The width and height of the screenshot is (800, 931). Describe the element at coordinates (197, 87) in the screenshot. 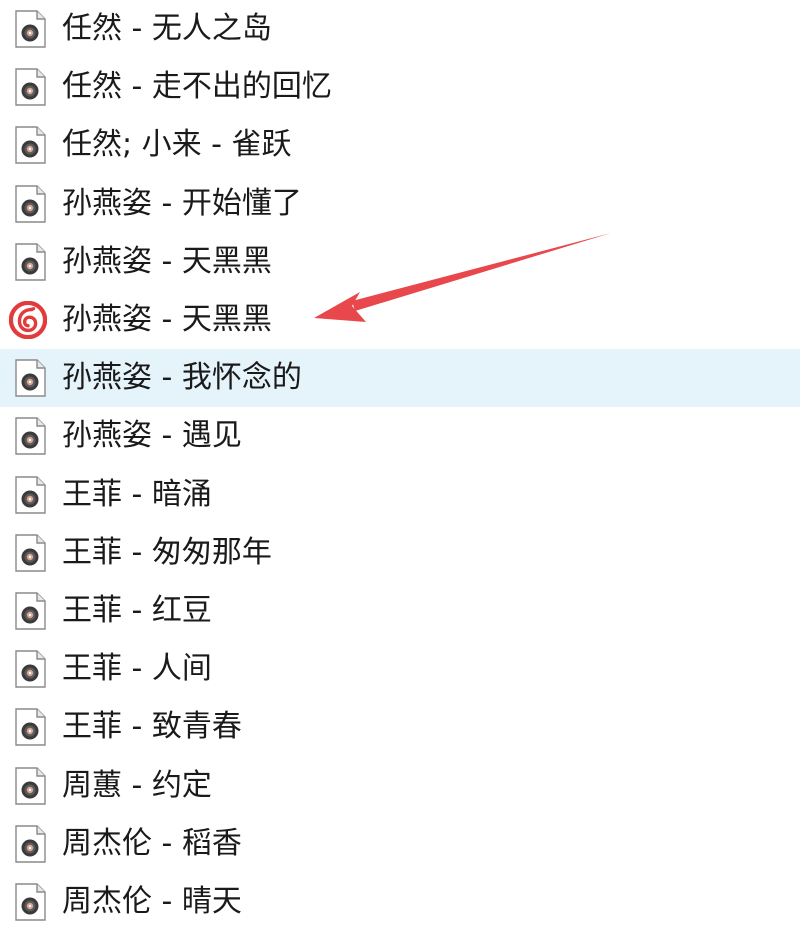

I see `file-name: 任然 - 走不出的回忆` at that location.